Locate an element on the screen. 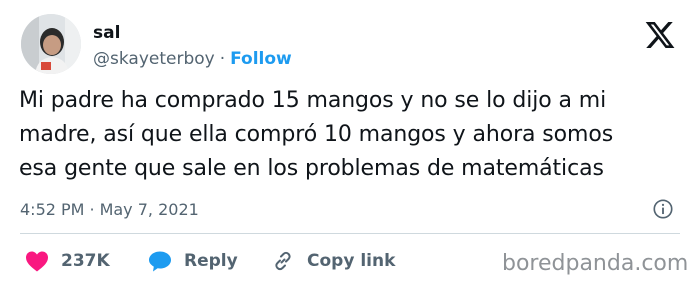  author-handle-row: @skayeterboy · Follow is located at coordinates (192, 59).